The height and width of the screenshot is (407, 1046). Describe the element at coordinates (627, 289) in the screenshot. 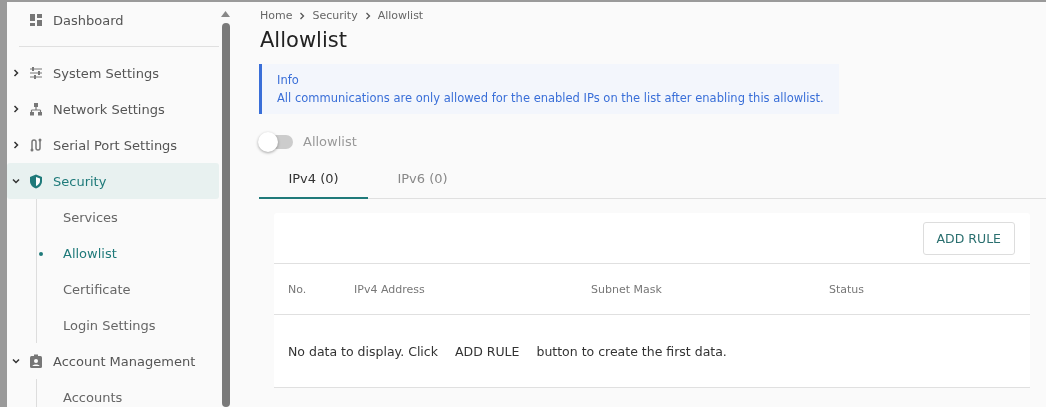

I see `column-header: Subnet Mask` at that location.